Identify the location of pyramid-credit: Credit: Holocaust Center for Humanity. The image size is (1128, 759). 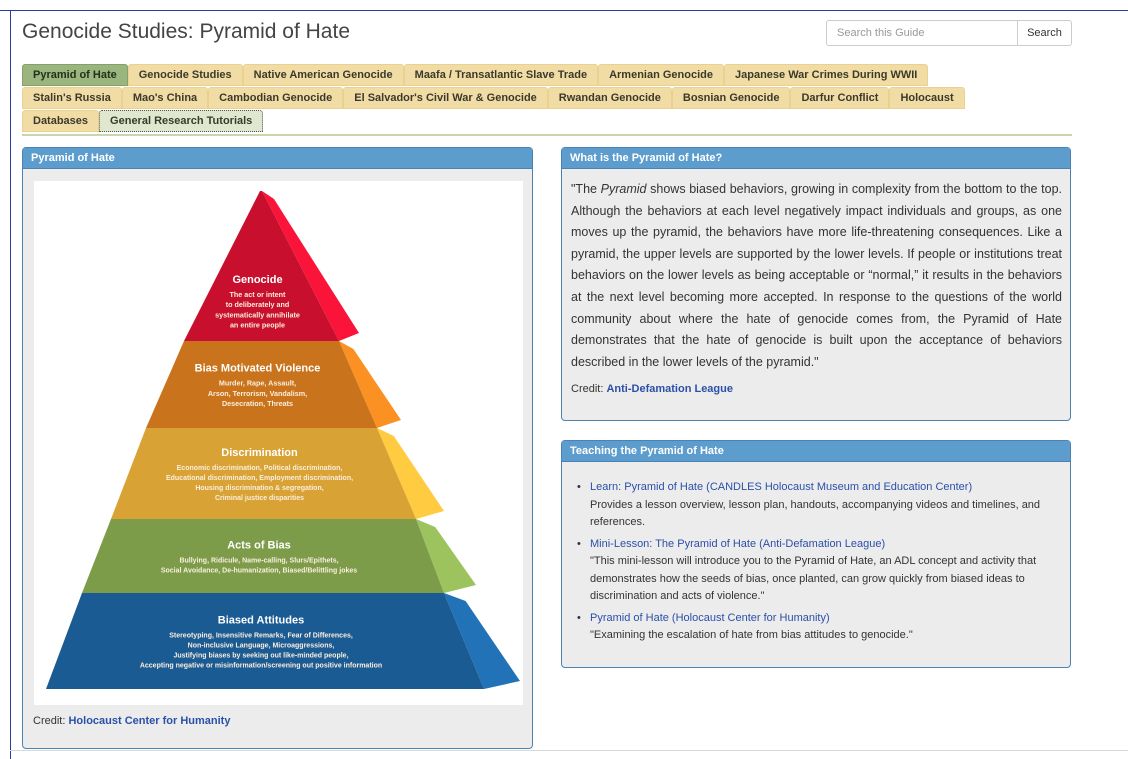
(131, 721).